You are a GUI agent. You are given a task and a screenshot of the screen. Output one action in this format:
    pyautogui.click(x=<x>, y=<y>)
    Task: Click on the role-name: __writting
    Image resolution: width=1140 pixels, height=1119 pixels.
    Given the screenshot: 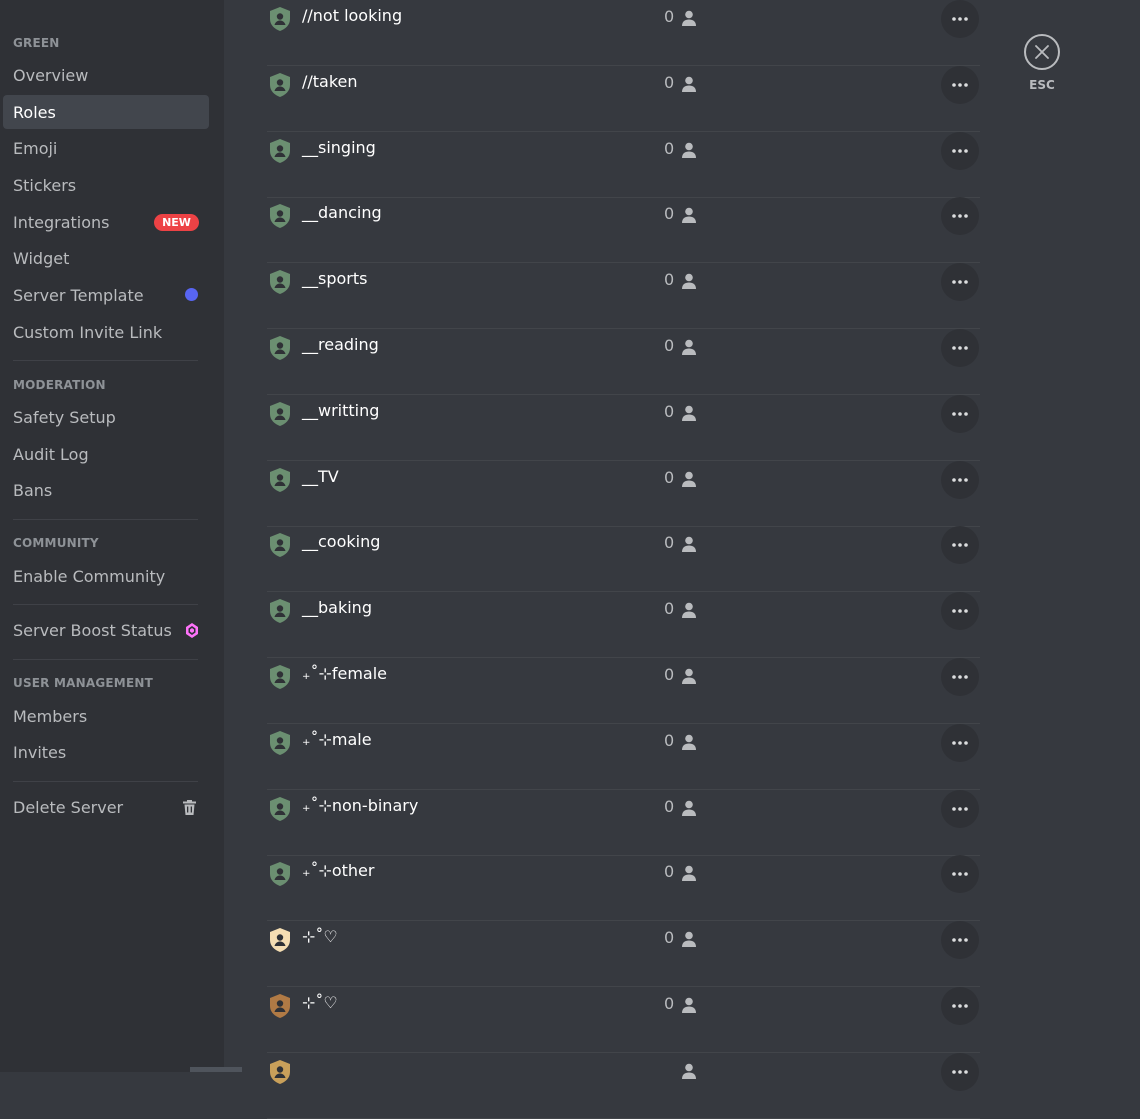 What is the action you would take?
    pyautogui.click(x=341, y=410)
    